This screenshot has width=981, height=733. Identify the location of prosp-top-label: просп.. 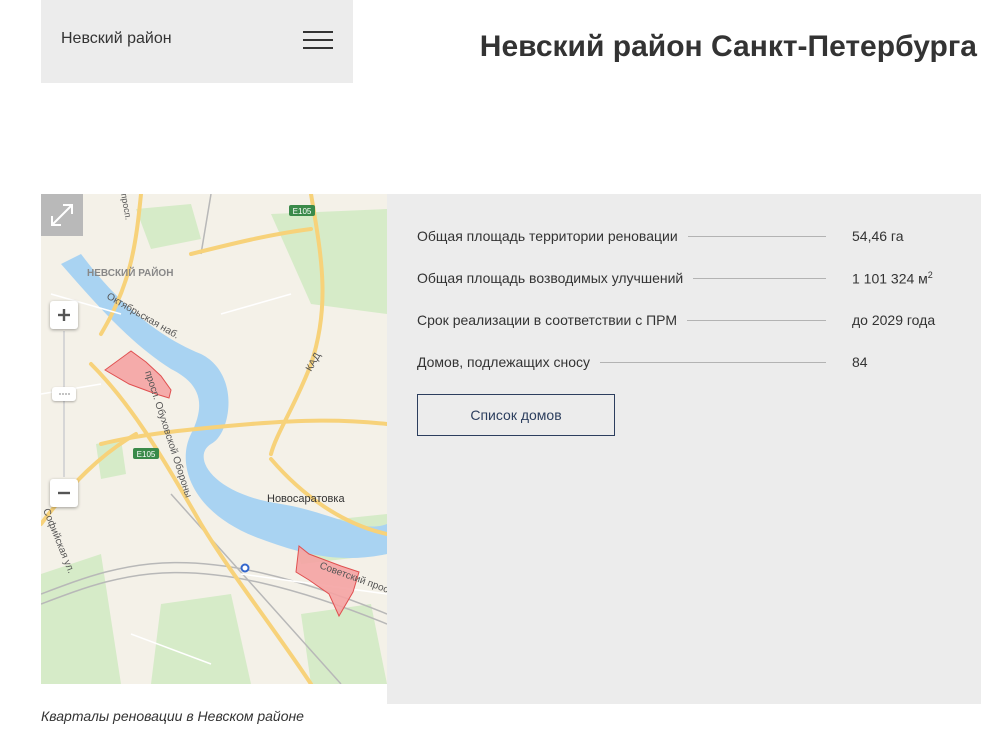
(126, 207).